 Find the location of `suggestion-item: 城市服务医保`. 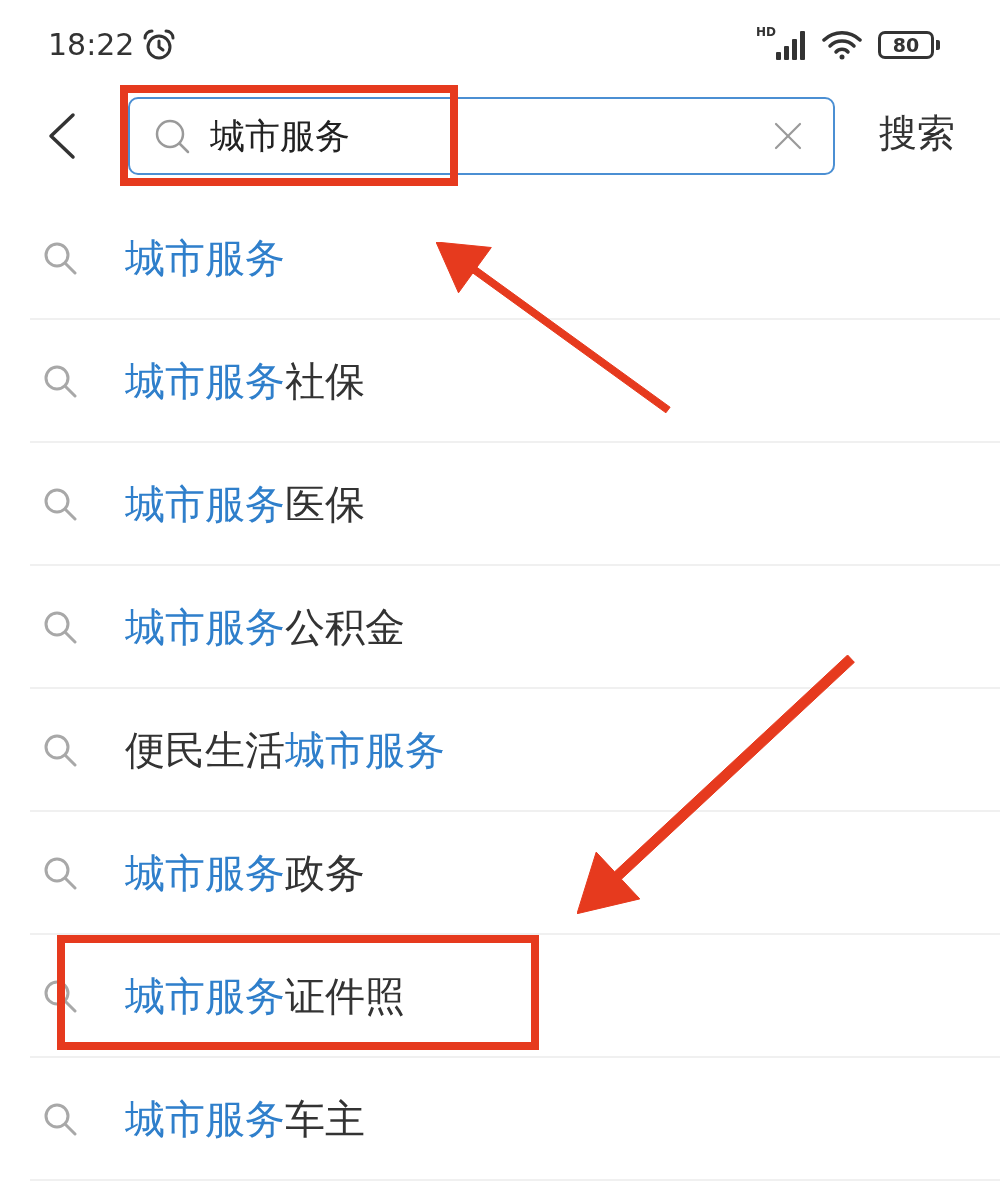

suggestion-item: 城市服务医保 is located at coordinates (515, 504).